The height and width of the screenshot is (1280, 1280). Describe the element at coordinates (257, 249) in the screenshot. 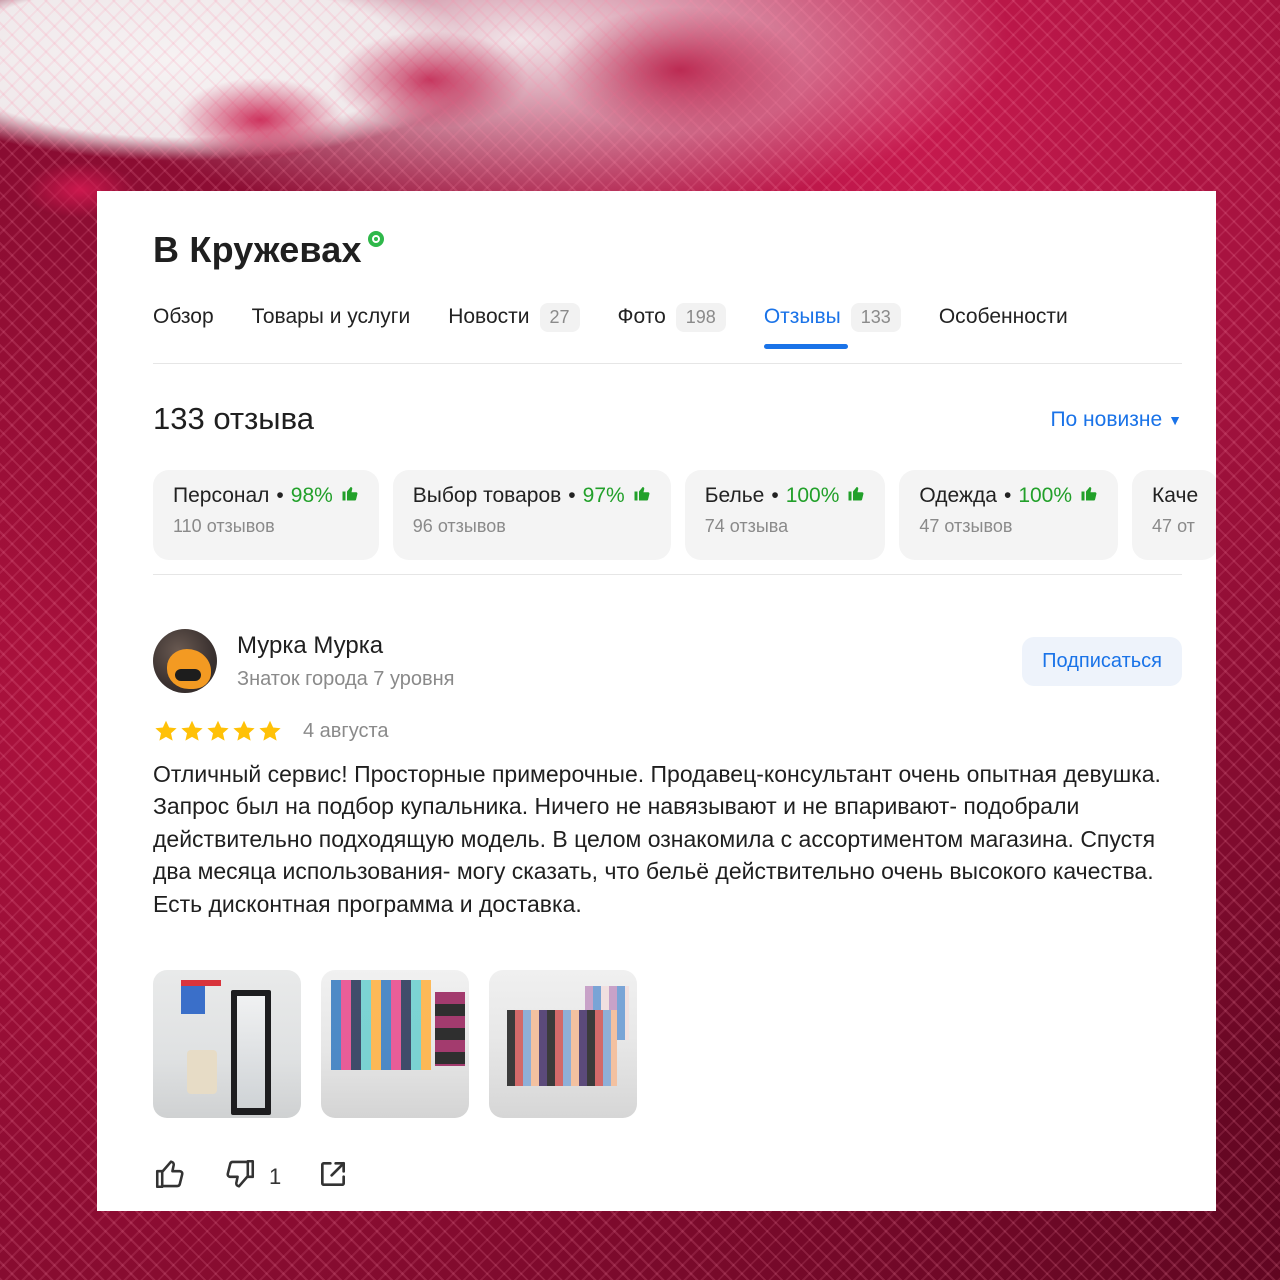

I see `business-name: В Кружевах` at that location.